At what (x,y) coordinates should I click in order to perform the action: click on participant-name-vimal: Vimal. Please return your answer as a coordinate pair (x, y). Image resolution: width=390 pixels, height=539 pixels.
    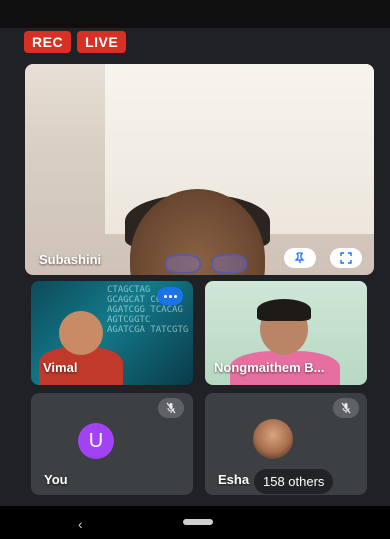
    Looking at the image, I should click on (60, 367).